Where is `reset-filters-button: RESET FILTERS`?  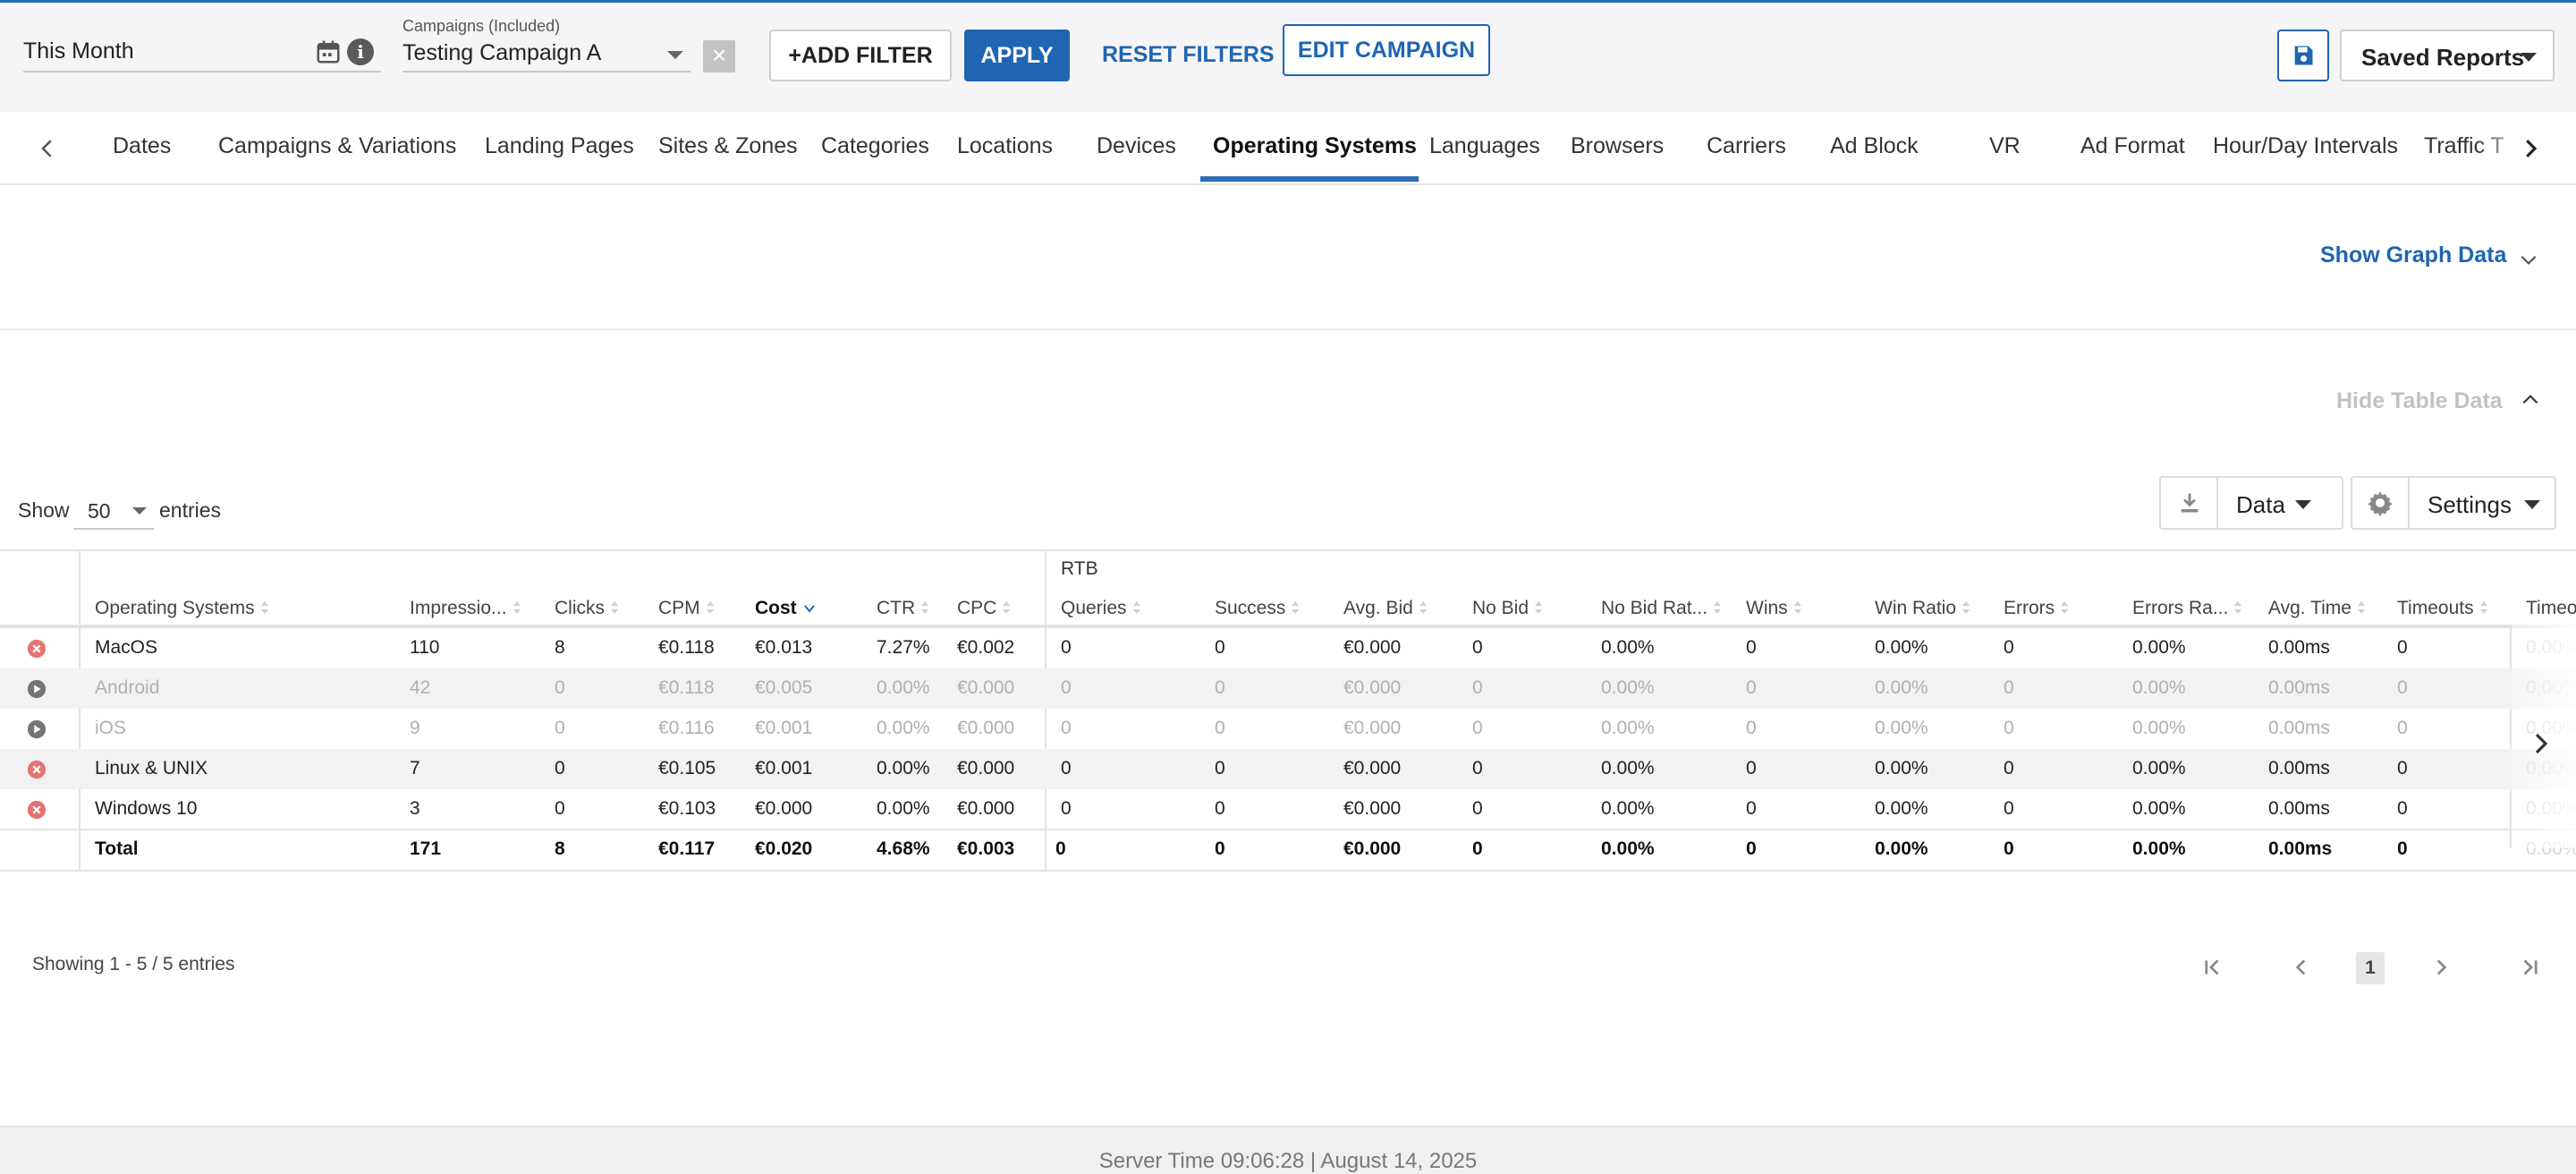 reset-filters-button: RESET FILTERS is located at coordinates (1188, 55).